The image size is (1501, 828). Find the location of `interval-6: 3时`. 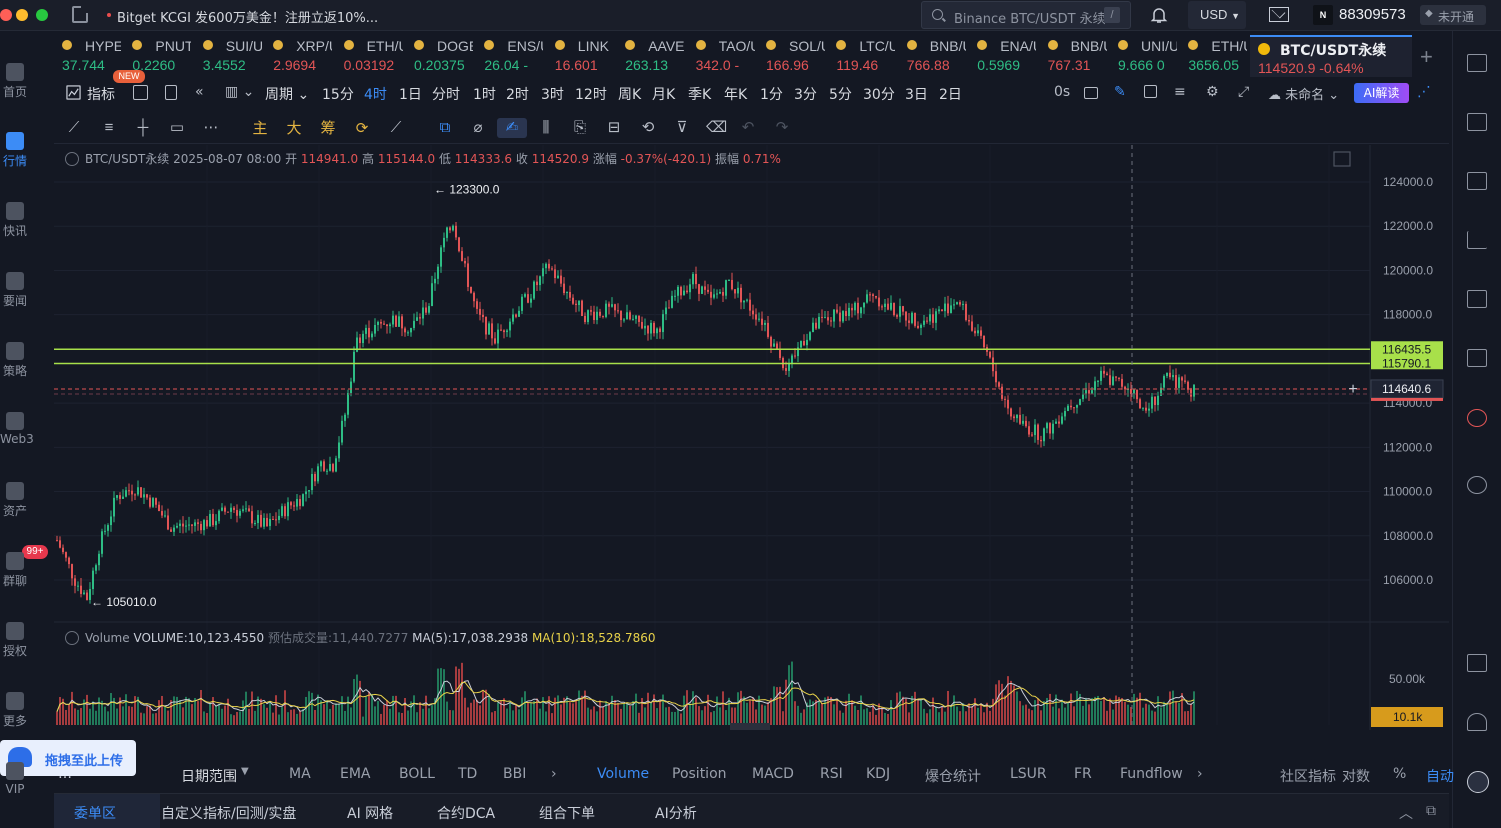

interval-6: 3时 is located at coordinates (552, 94).